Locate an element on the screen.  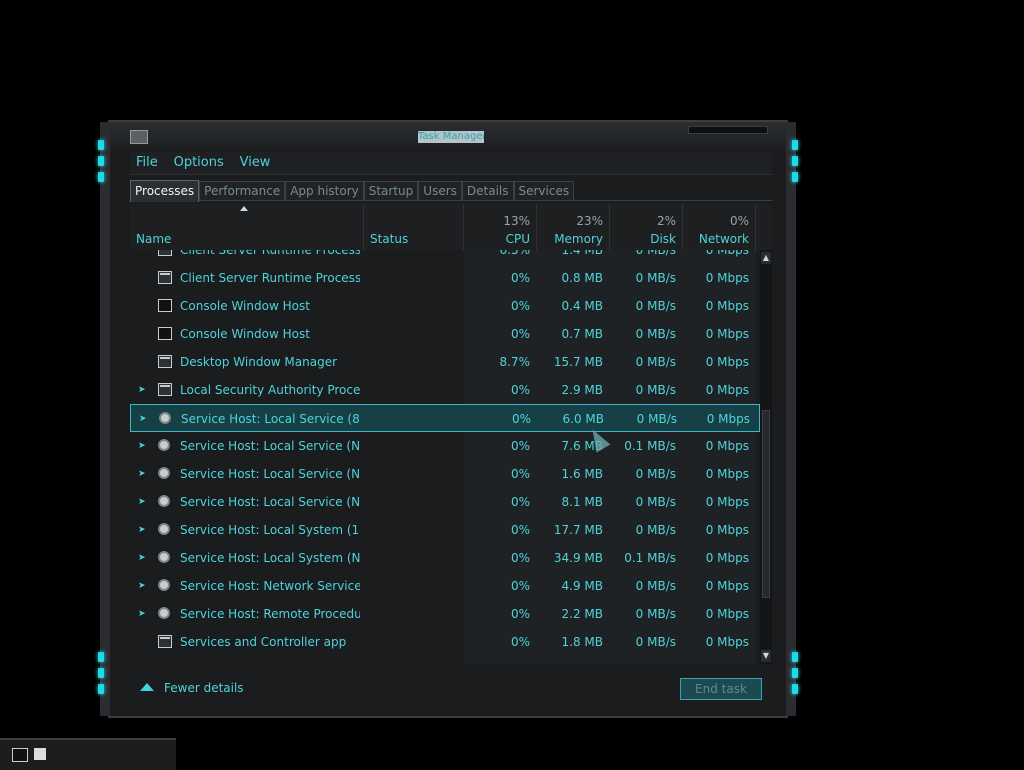
process-name: Console Window Host is located at coordinates (245, 306).